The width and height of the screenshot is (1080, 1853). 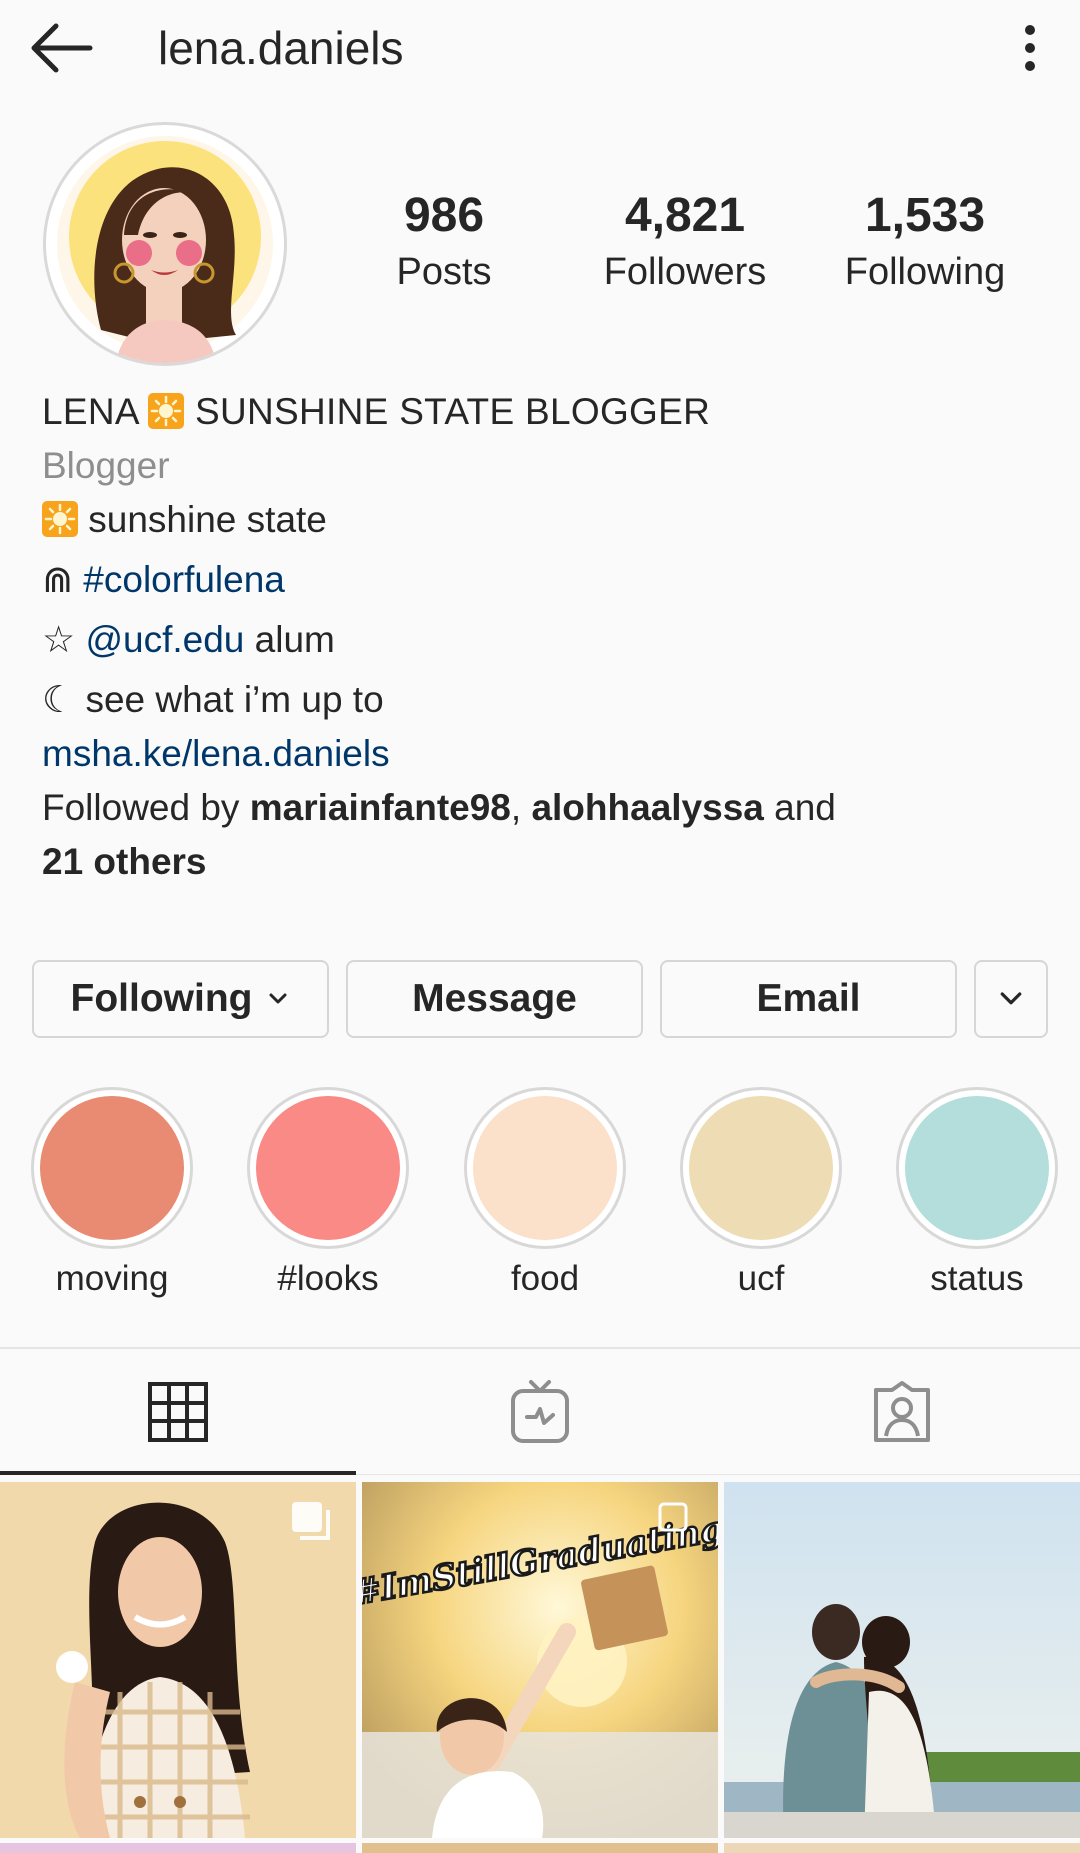 I want to click on email-button: Email, so click(x=808, y=999).